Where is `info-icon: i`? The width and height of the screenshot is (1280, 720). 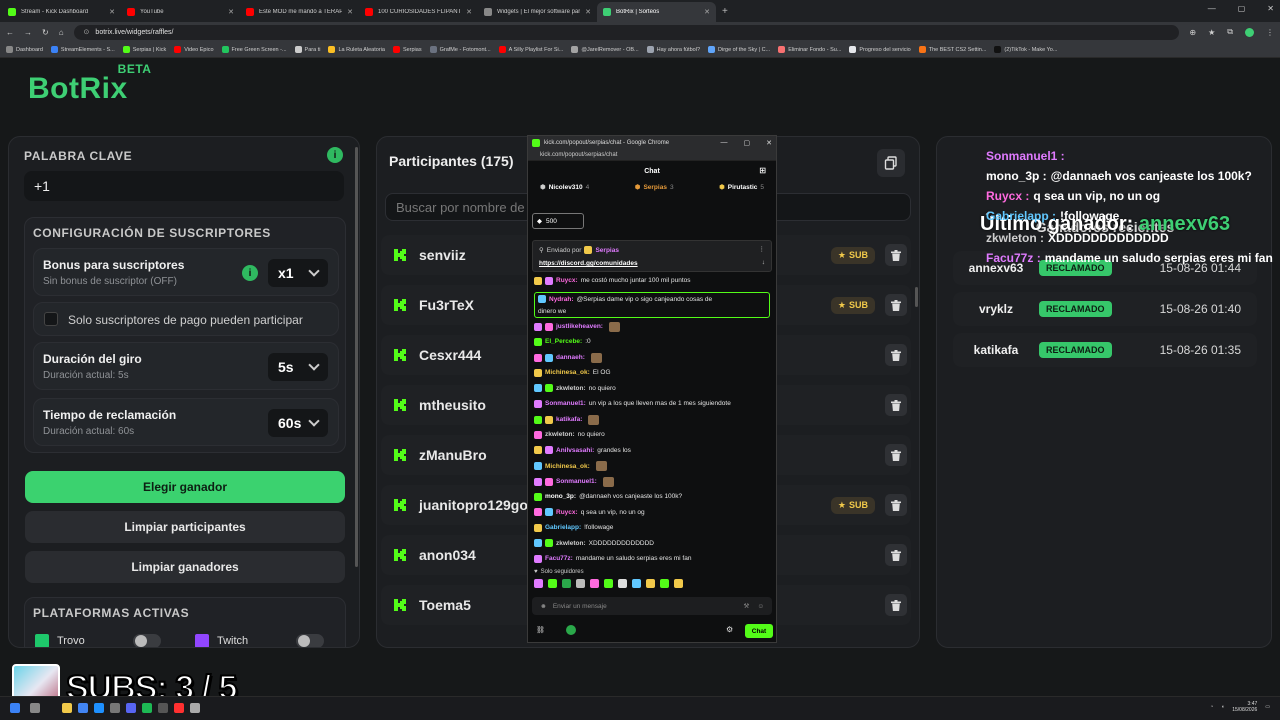 info-icon: i is located at coordinates (335, 155).